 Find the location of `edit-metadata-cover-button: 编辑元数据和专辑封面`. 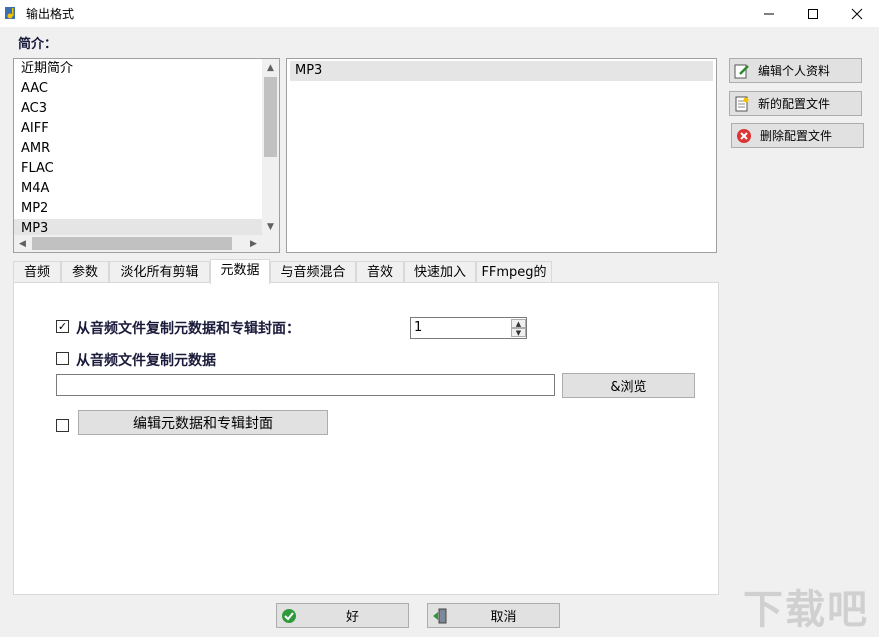

edit-metadata-cover-button: 编辑元数据和专辑封面 is located at coordinates (203, 422).